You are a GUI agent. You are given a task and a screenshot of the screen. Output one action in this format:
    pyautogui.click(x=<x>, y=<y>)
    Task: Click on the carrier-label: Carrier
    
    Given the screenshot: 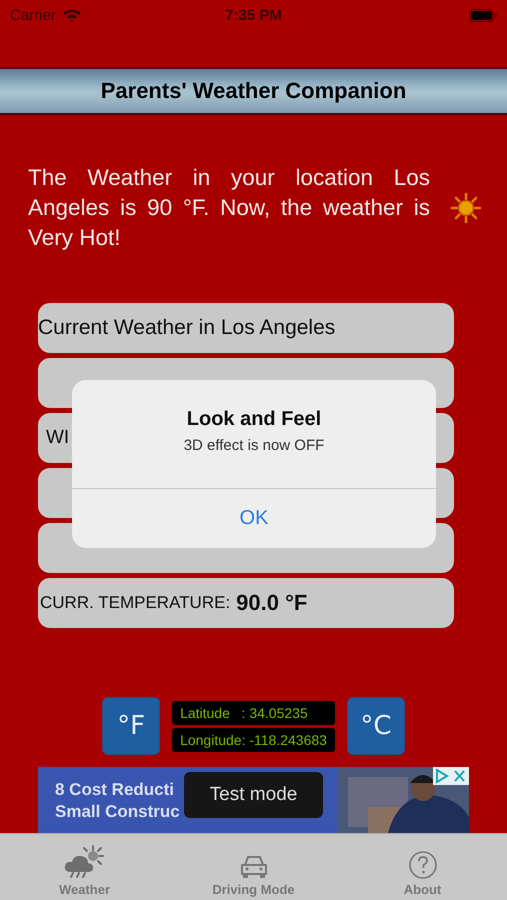 What is the action you would take?
    pyautogui.click(x=33, y=15)
    